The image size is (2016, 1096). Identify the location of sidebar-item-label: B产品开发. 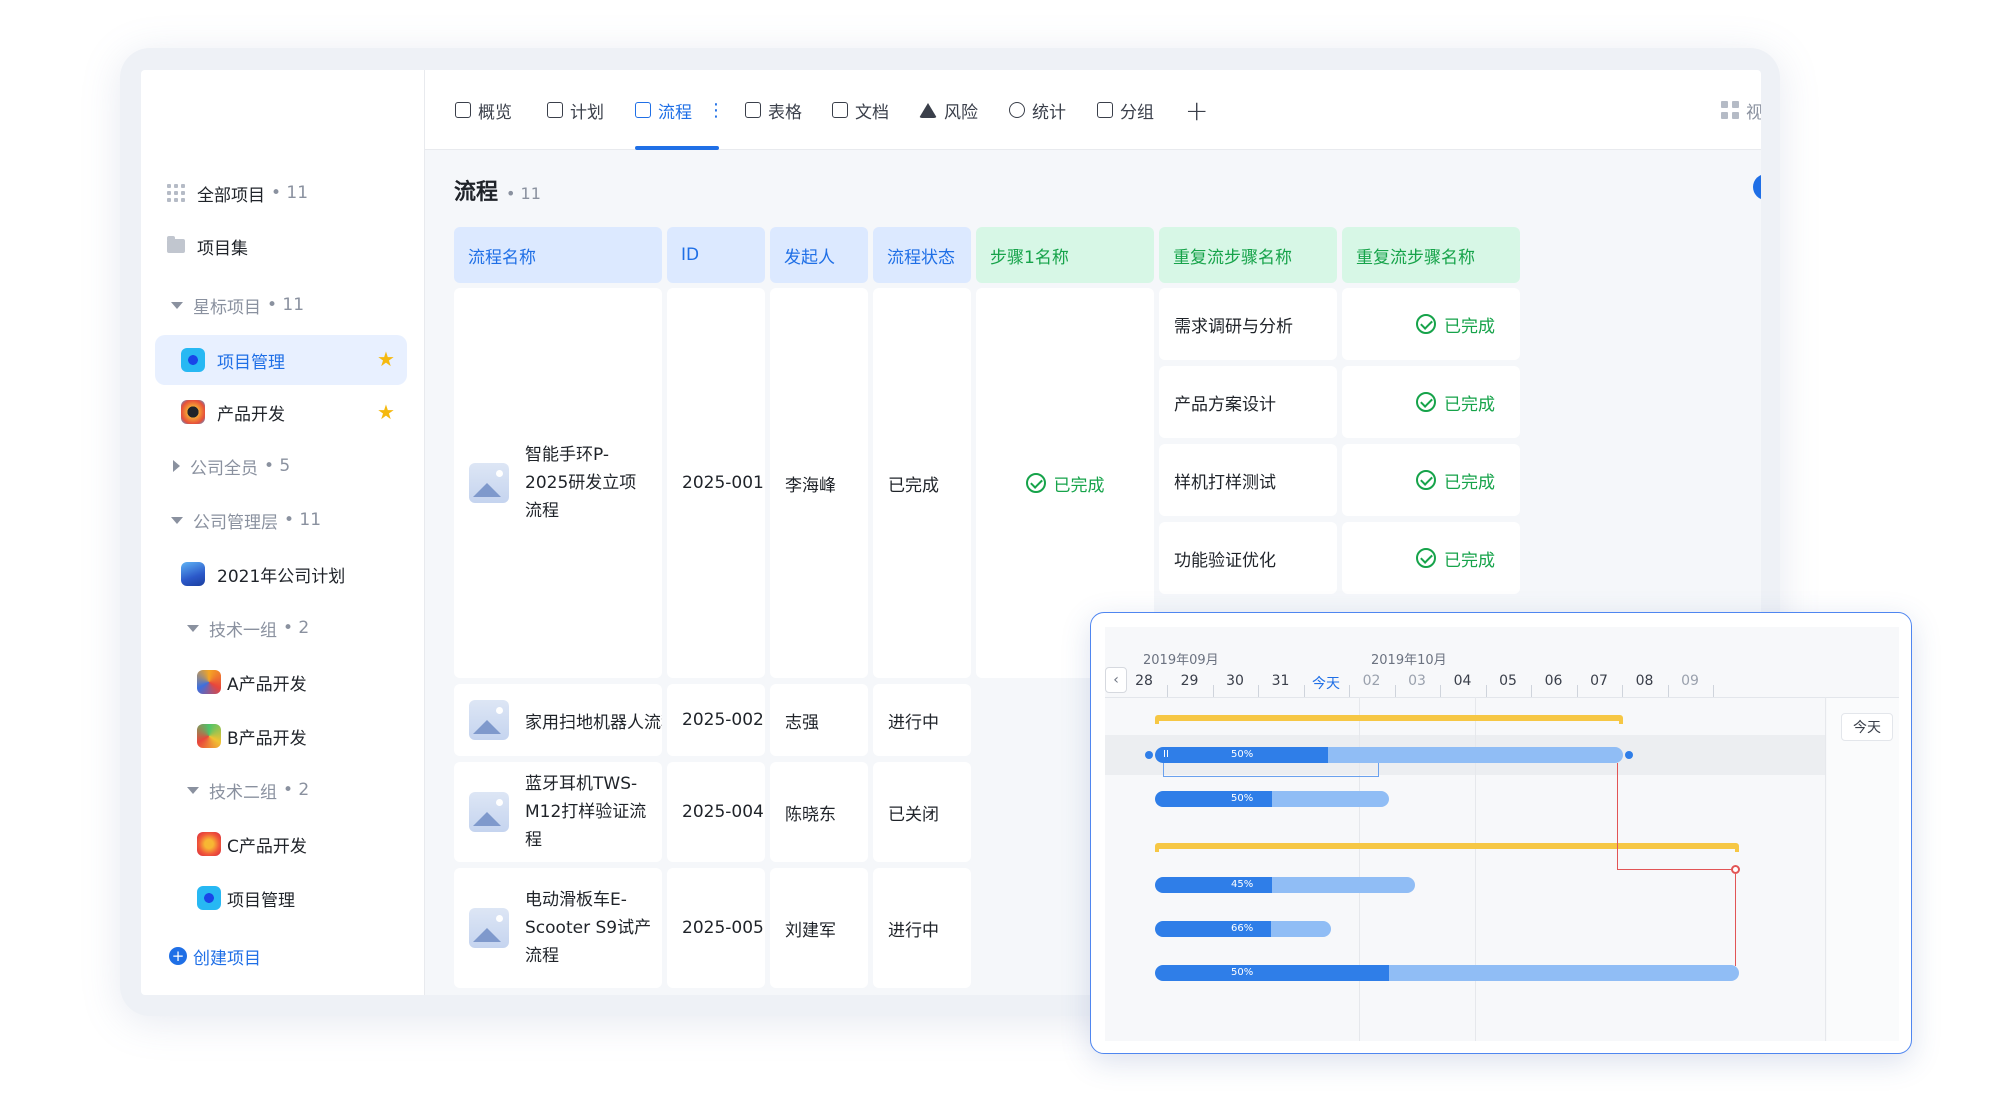
(267, 738).